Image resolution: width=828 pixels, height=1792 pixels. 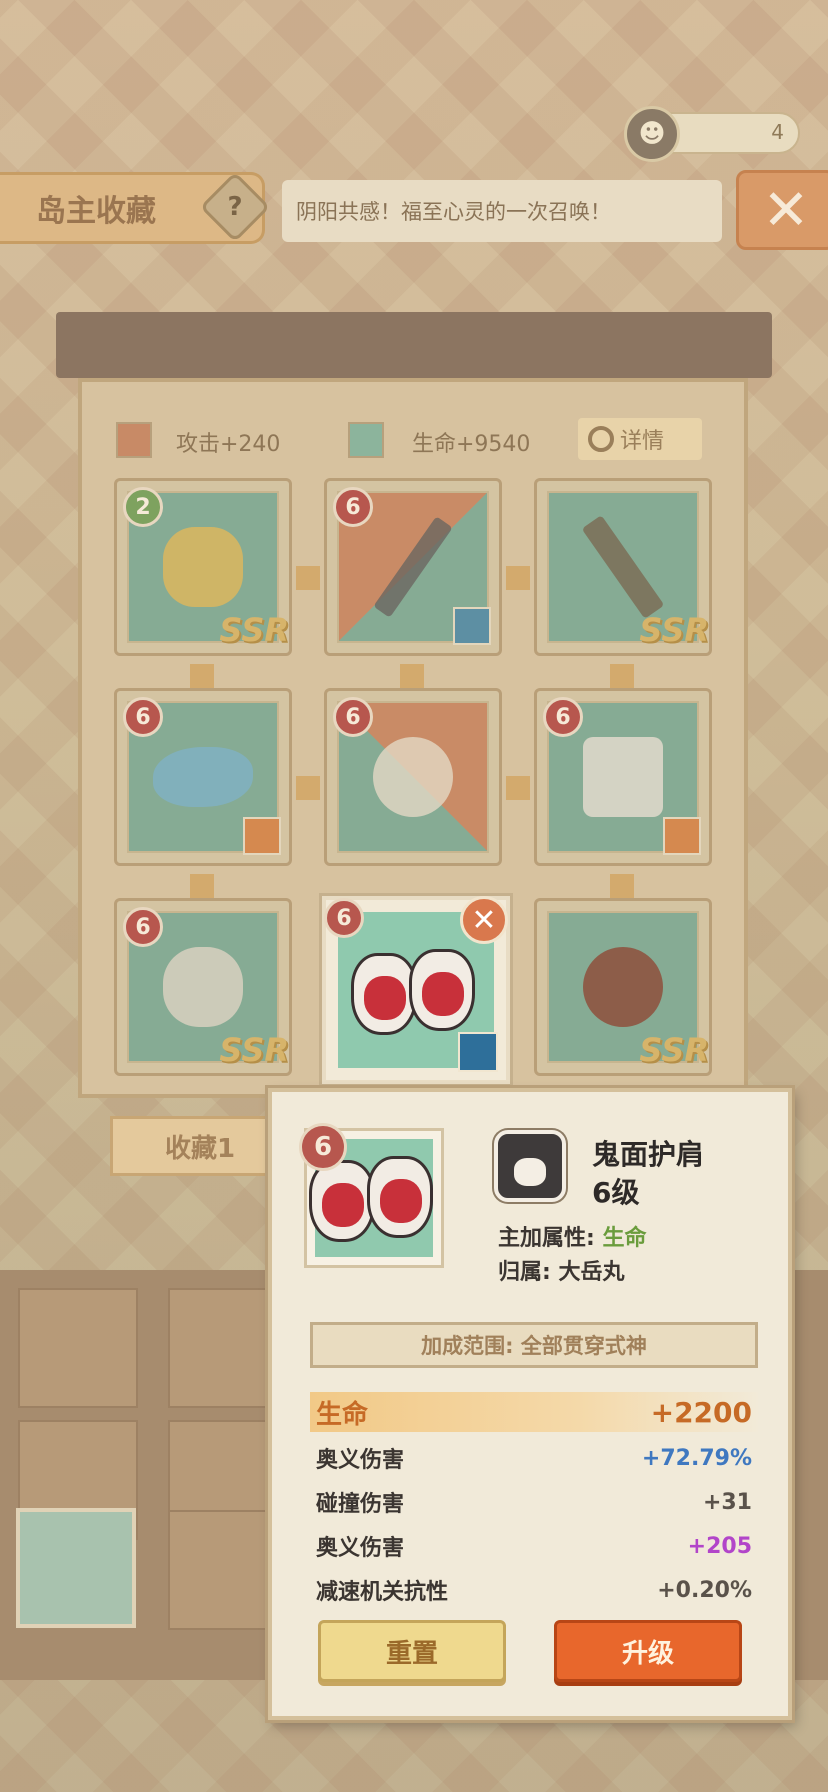 What do you see at coordinates (624, 1238) in the screenshot?
I see `main-attr-value: 生命` at bounding box center [624, 1238].